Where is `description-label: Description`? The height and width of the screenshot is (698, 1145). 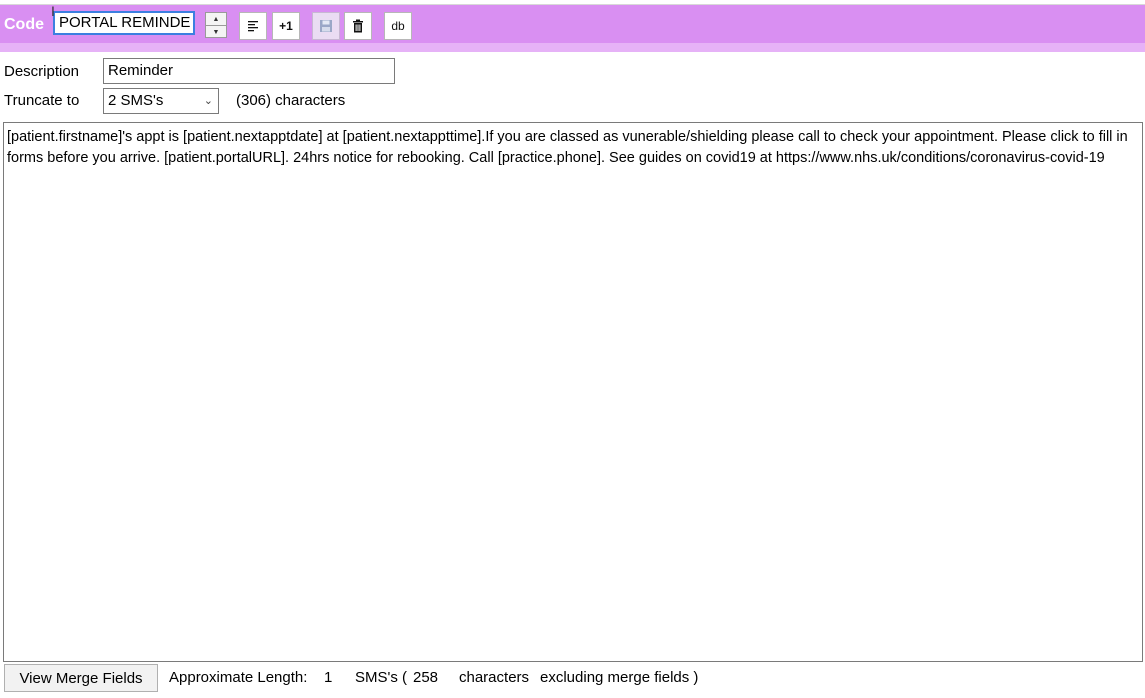 description-label: Description is located at coordinates (42, 71).